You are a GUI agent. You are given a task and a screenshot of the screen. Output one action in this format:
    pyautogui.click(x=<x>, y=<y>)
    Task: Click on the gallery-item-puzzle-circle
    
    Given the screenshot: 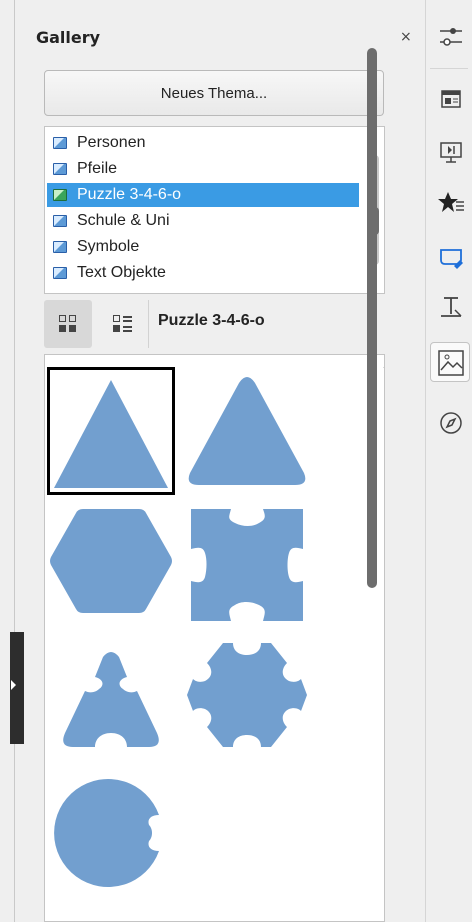 What is the action you would take?
    pyautogui.click(x=111, y=833)
    